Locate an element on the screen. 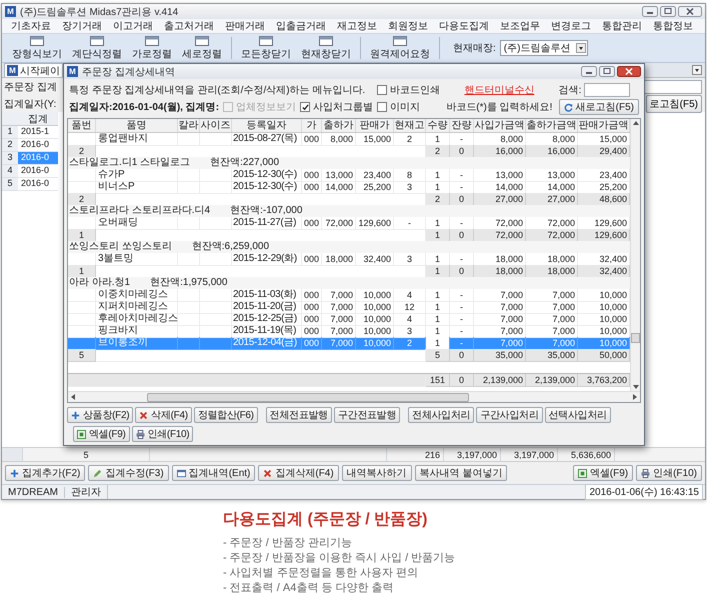 The width and height of the screenshot is (707, 600). printer-icon is located at coordinates (140, 434).